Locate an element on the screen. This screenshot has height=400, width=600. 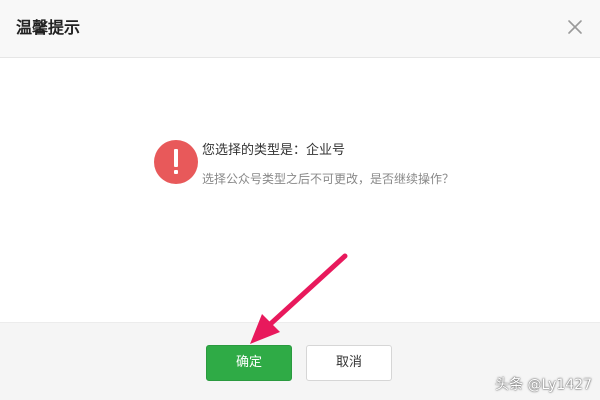
close-button is located at coordinates (575, 27).